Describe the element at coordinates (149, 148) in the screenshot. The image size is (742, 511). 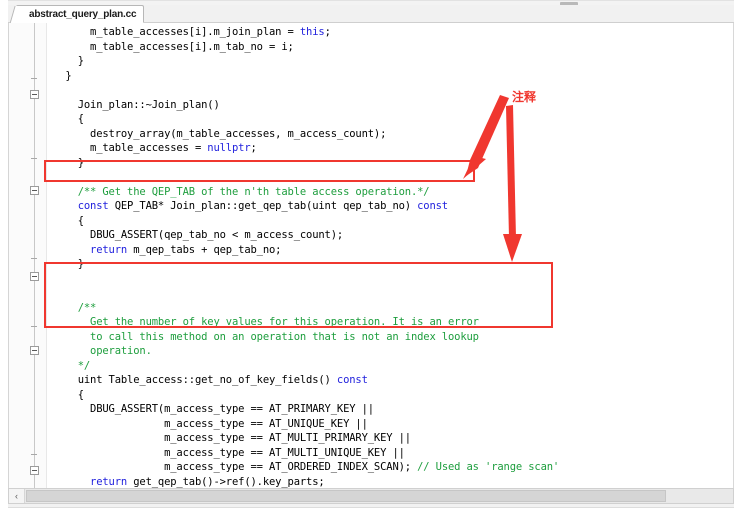
I see `code-token: m_table_accesses =` at that location.